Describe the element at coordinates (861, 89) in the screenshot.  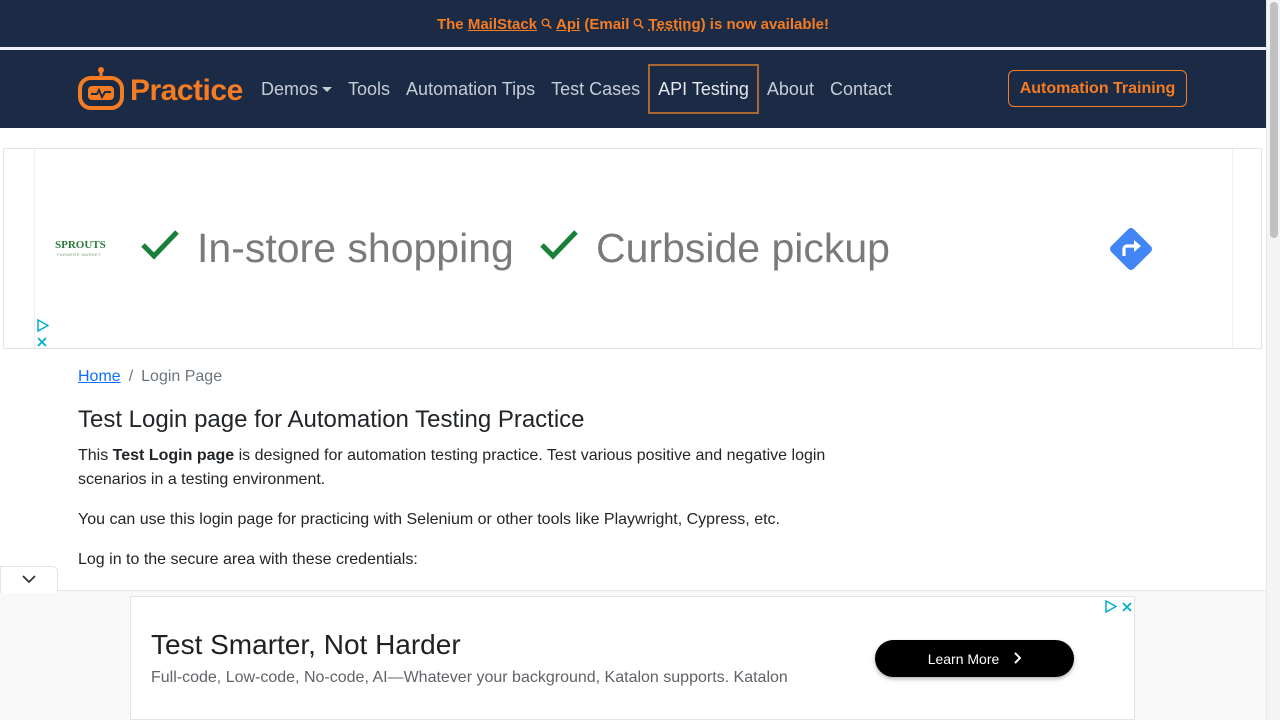
I see `nav-contact: Contact` at that location.